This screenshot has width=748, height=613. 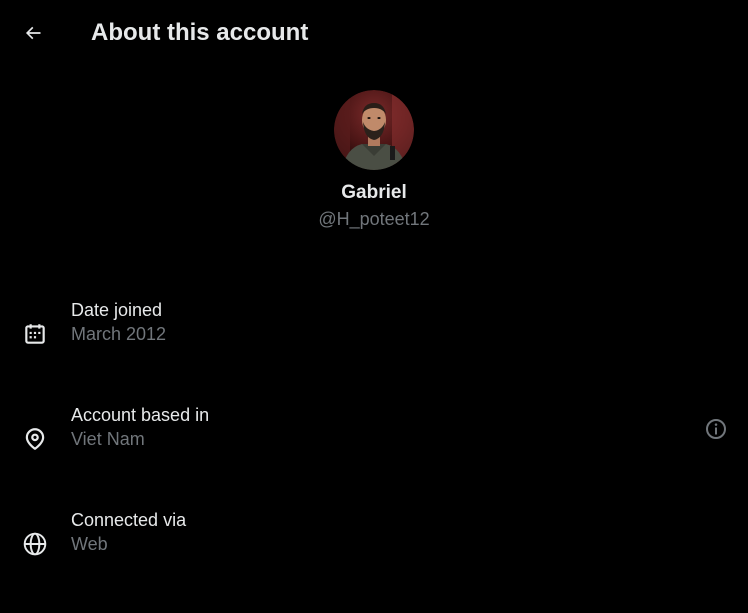 I want to click on account-based-in-label: Account based in, so click(x=140, y=415).